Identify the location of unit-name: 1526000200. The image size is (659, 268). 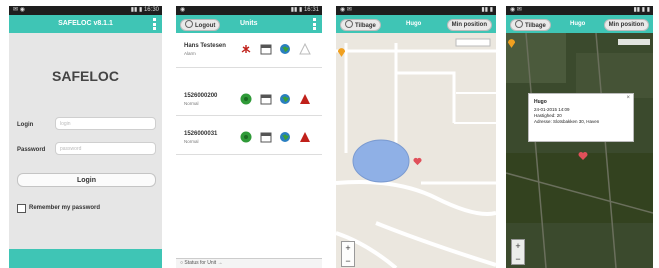
(201, 96).